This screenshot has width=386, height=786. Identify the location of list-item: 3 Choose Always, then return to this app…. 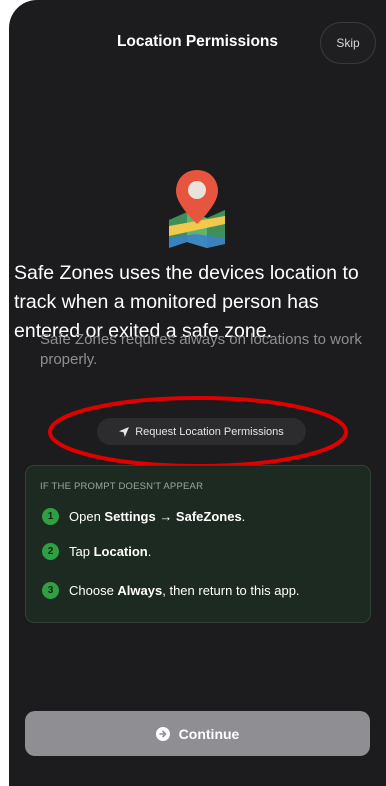
(171, 590).